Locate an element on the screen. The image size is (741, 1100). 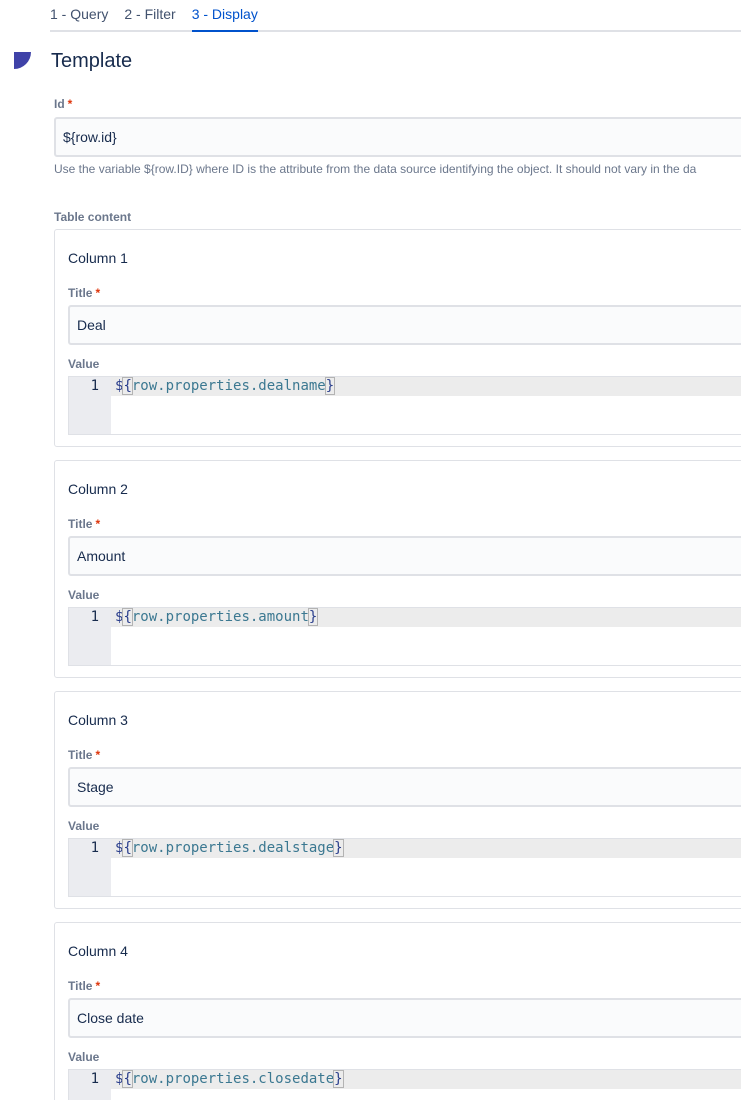
code-expression: row.properties.dealname is located at coordinates (228, 386).